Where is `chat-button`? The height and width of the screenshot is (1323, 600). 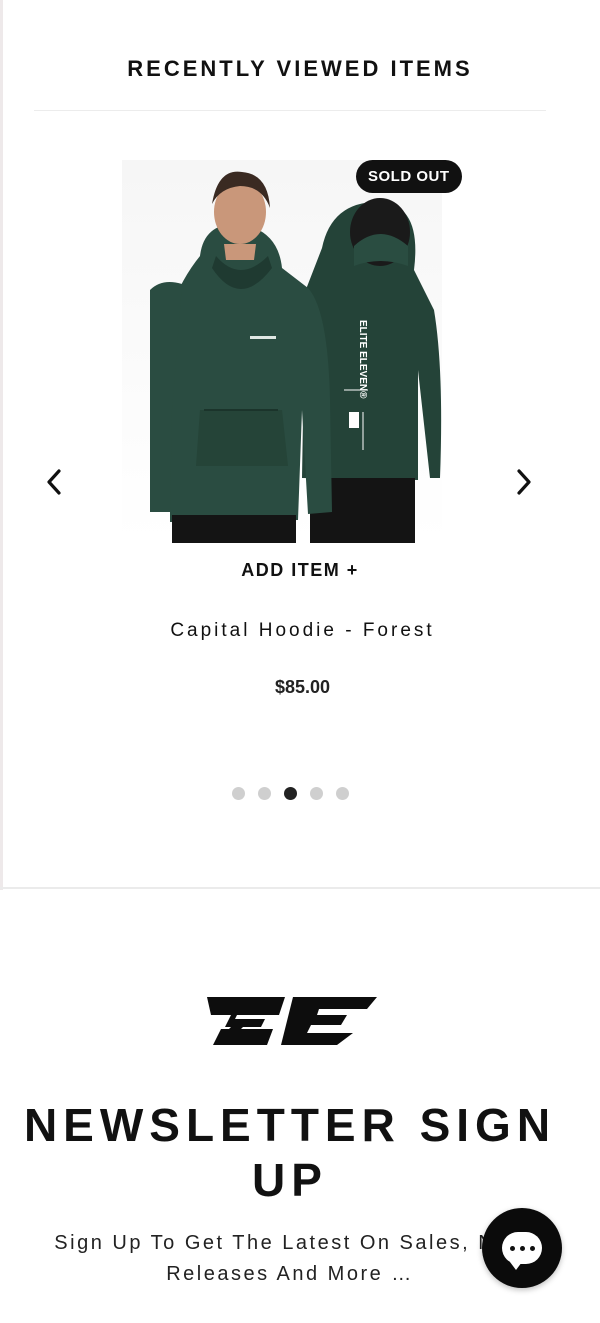 chat-button is located at coordinates (522, 1248).